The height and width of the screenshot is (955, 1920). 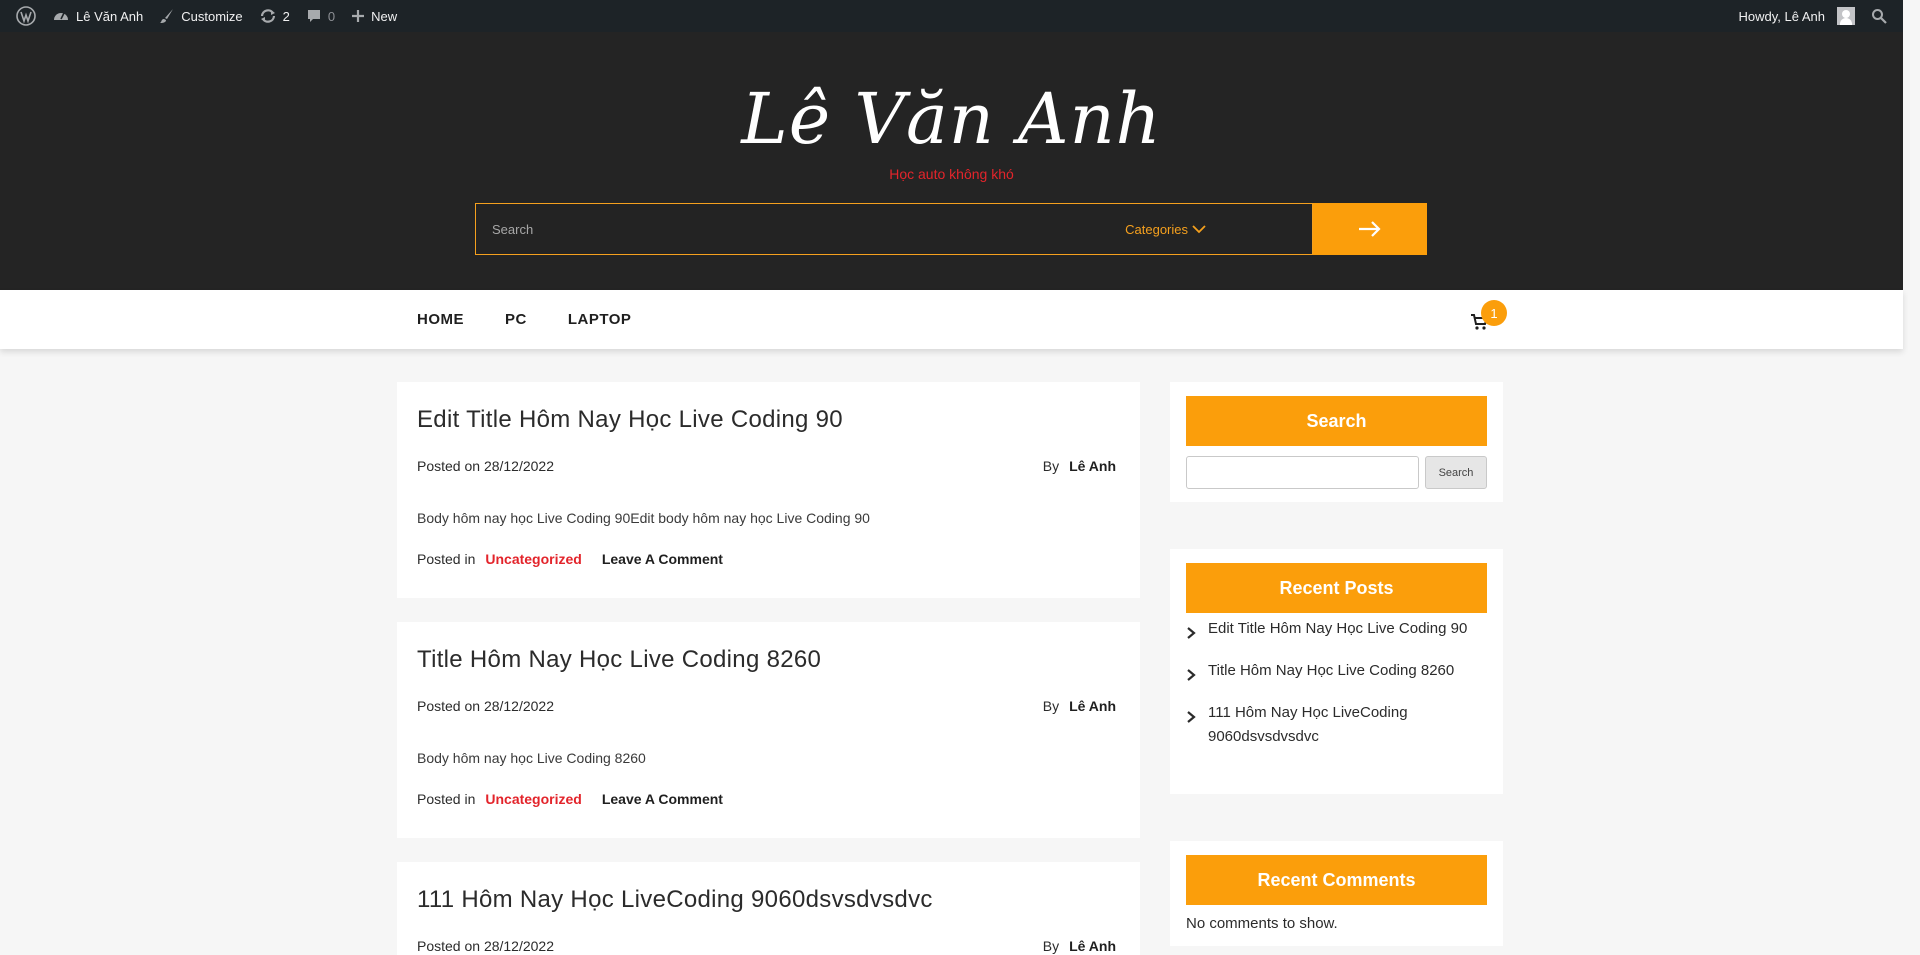 What do you see at coordinates (1331, 670) in the screenshot?
I see `recent-post-title: Title Hôm Nay Học Live Coding 8260` at bounding box center [1331, 670].